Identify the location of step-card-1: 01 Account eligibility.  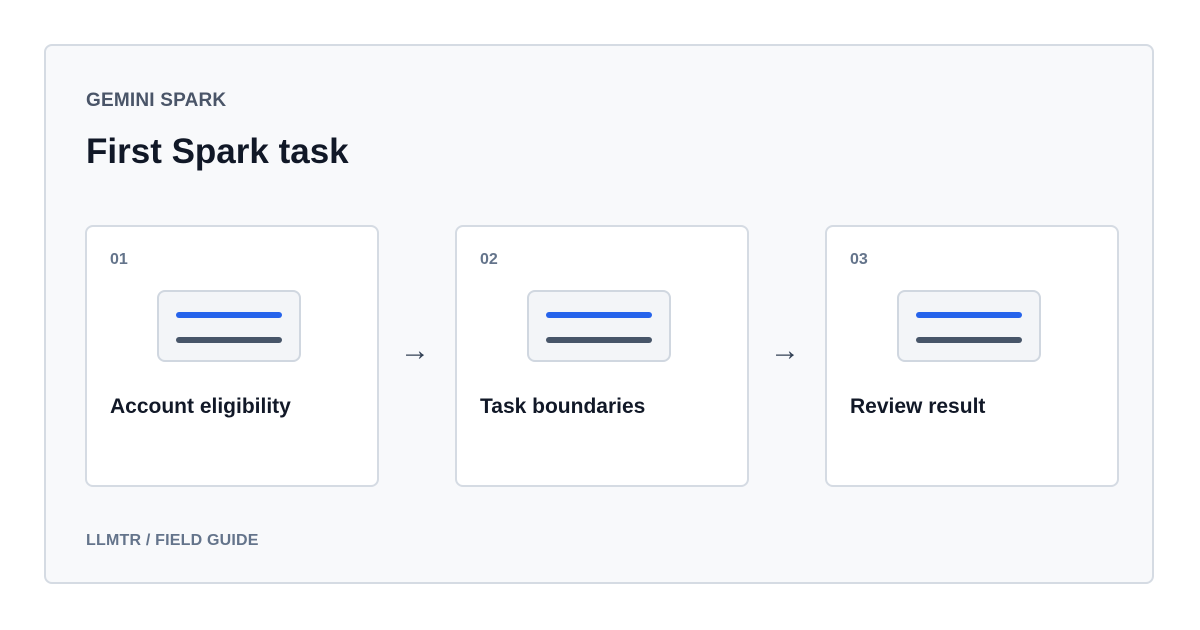
(232, 356).